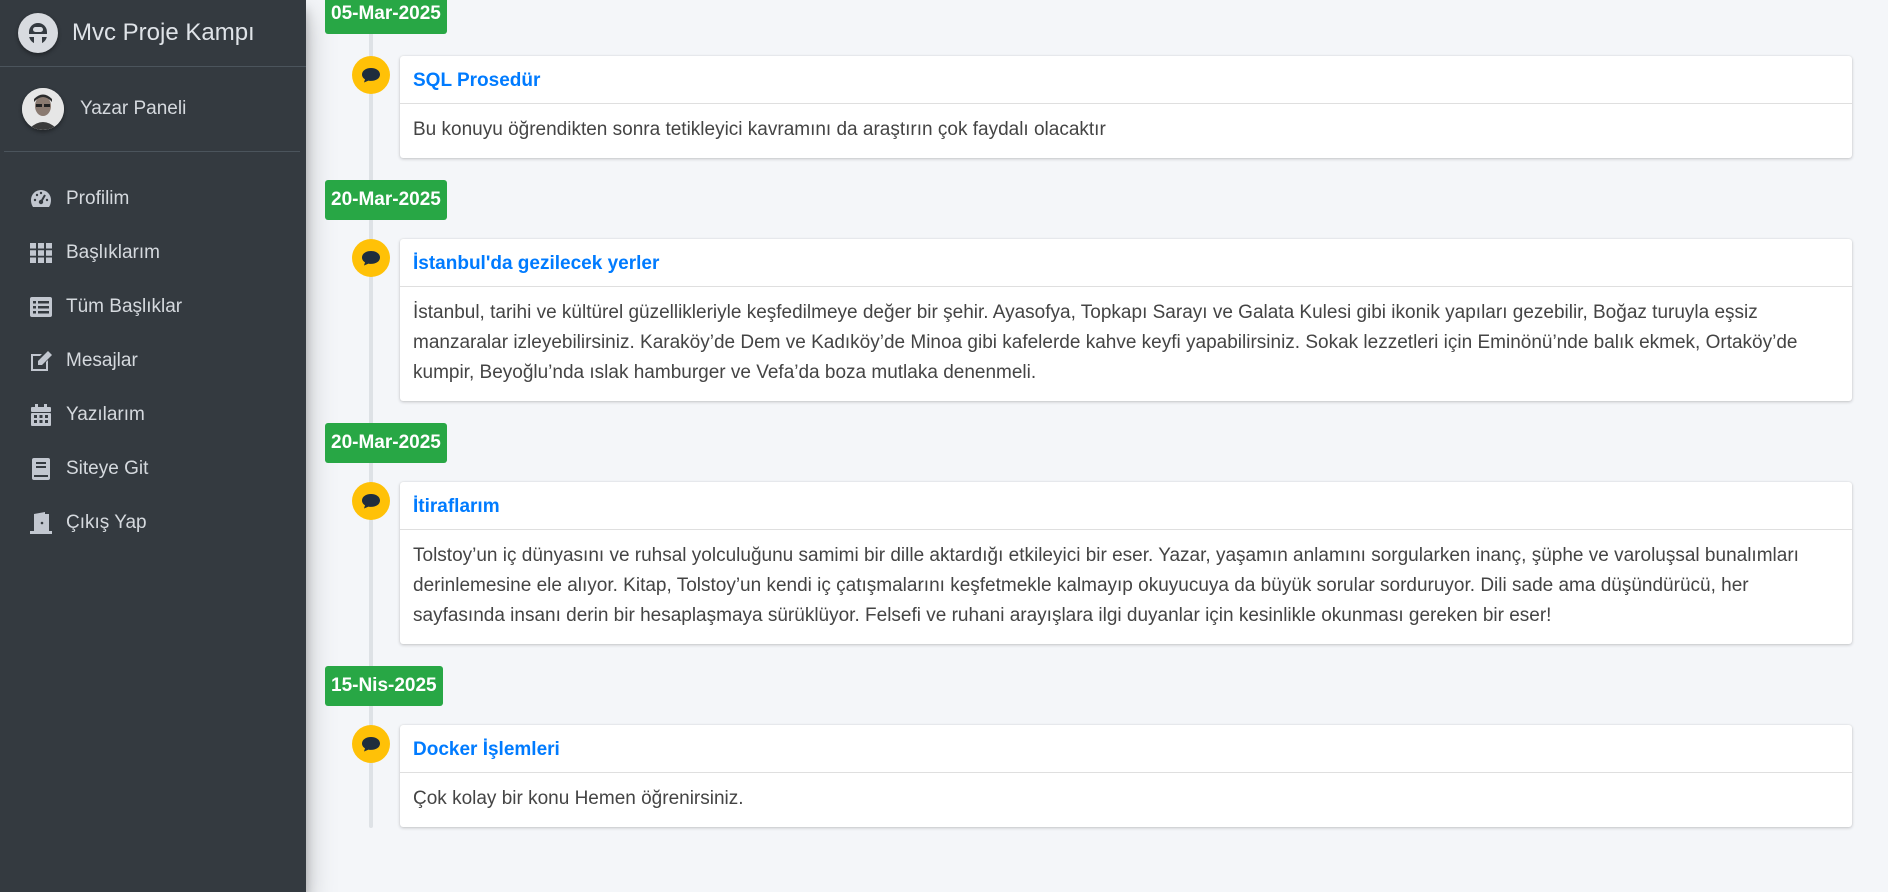 This screenshot has width=1888, height=892. What do you see at coordinates (153, 523) in the screenshot?
I see `sidebar-item-cikis-yap: Çıkış Yap` at bounding box center [153, 523].